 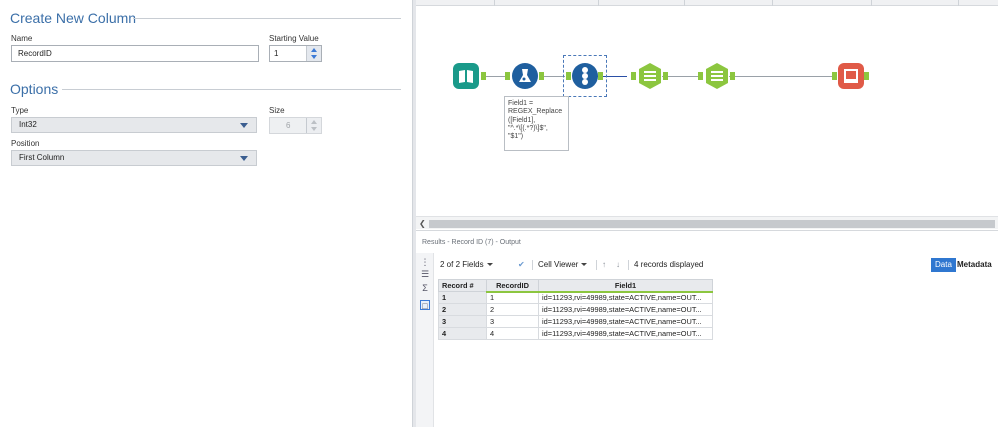 What do you see at coordinates (512, 321) in the screenshot?
I see `recordid-cell: 3` at bounding box center [512, 321].